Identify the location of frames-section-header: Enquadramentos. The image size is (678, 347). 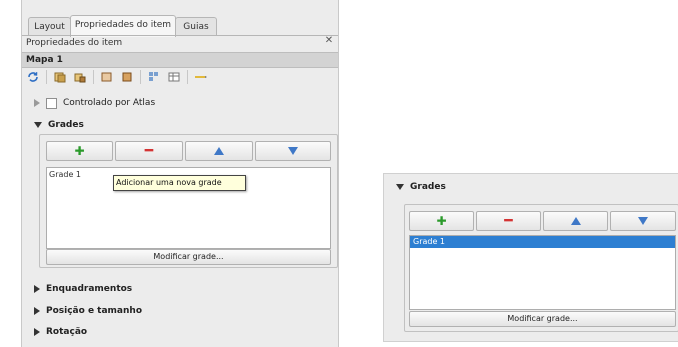
(83, 289).